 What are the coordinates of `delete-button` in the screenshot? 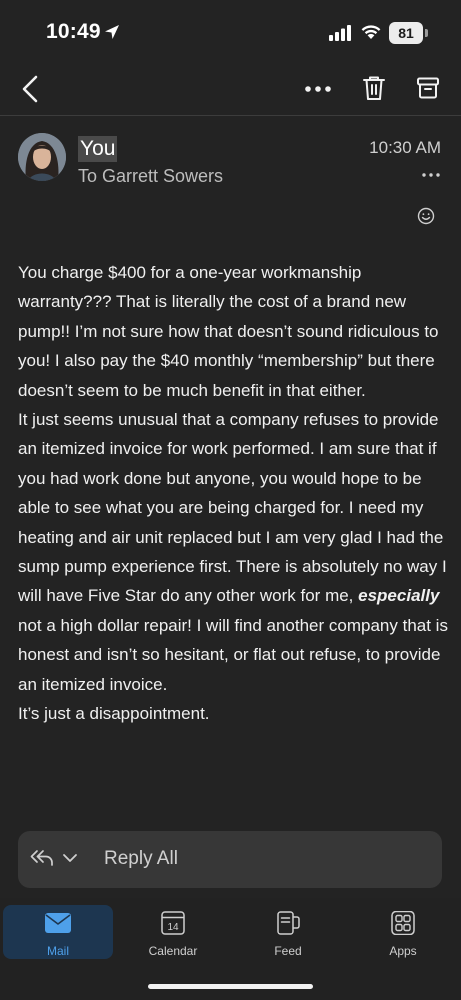 It's located at (374, 88).